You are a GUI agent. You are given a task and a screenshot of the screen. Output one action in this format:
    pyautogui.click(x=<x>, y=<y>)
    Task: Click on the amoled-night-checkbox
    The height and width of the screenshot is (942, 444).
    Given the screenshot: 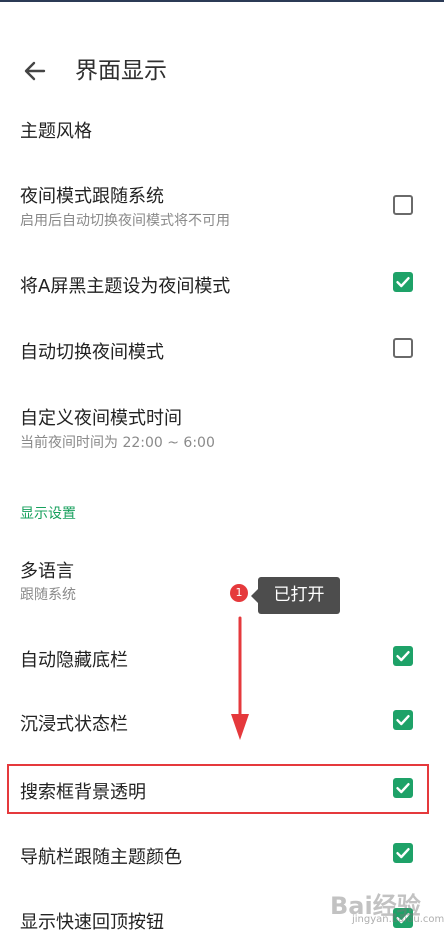 What is the action you would take?
    pyautogui.click(x=403, y=282)
    